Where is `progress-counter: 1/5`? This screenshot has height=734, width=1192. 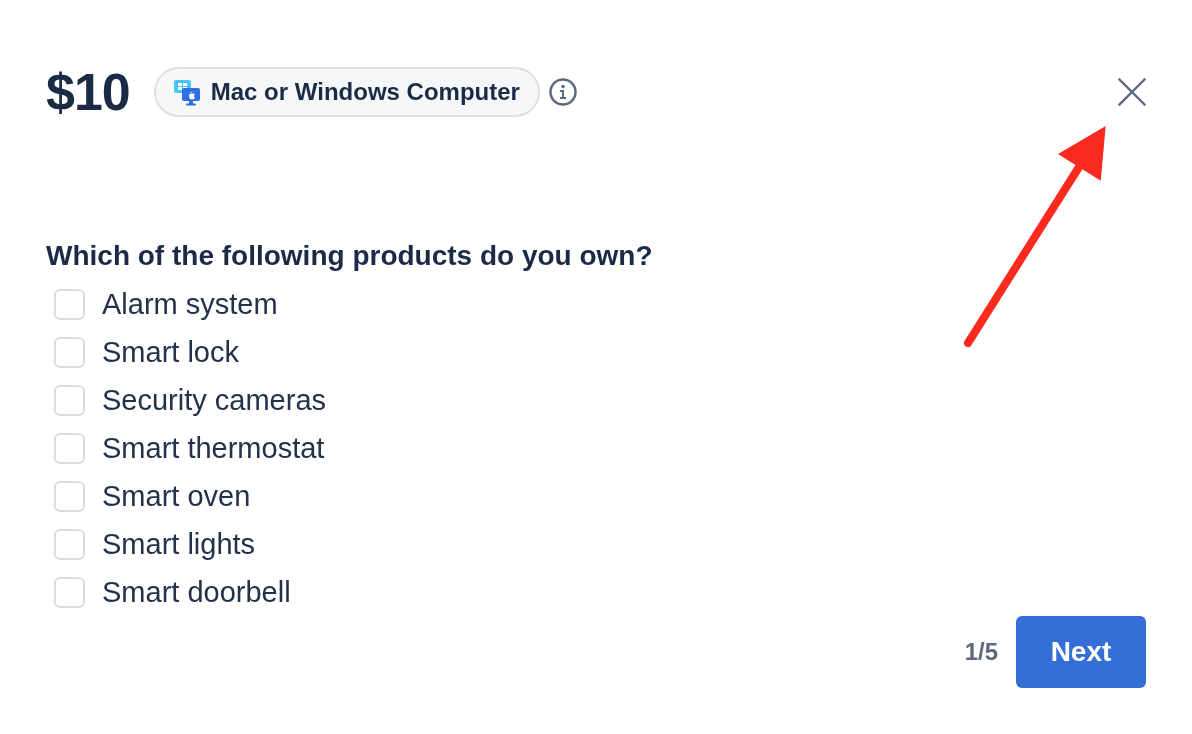 progress-counter: 1/5 is located at coordinates (981, 652).